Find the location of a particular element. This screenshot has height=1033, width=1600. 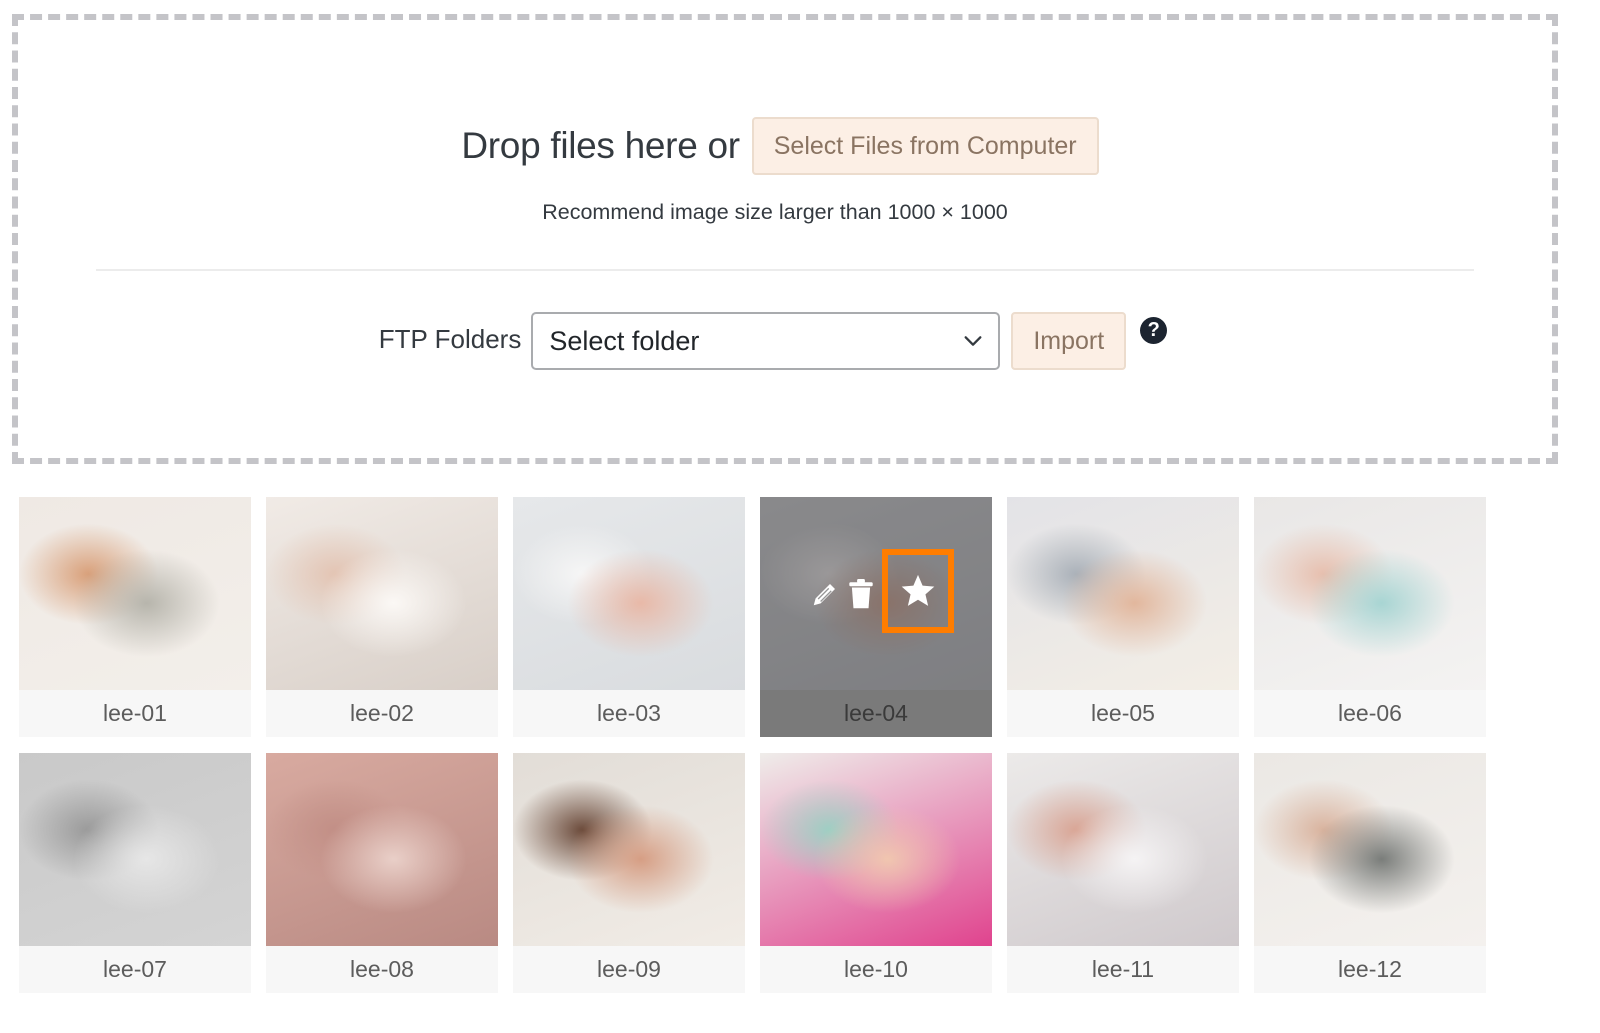

gallery-item: lee-09 is located at coordinates (629, 873).